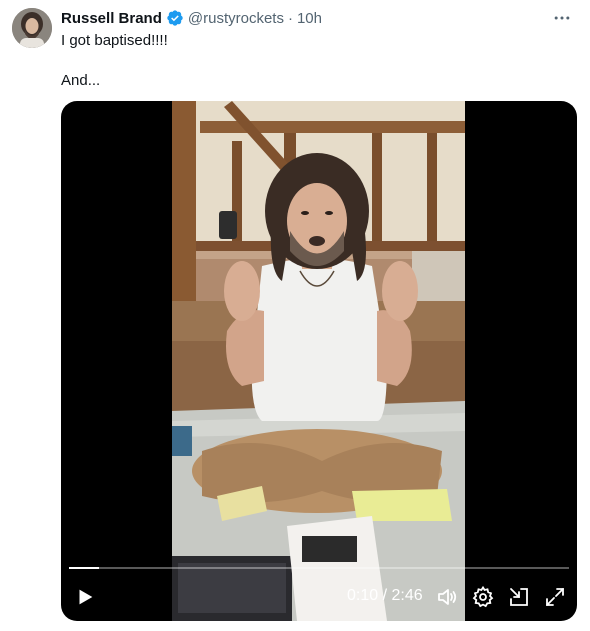 The image size is (590, 631). I want to click on video-controls: 0:10 / 2:46, so click(319, 597).